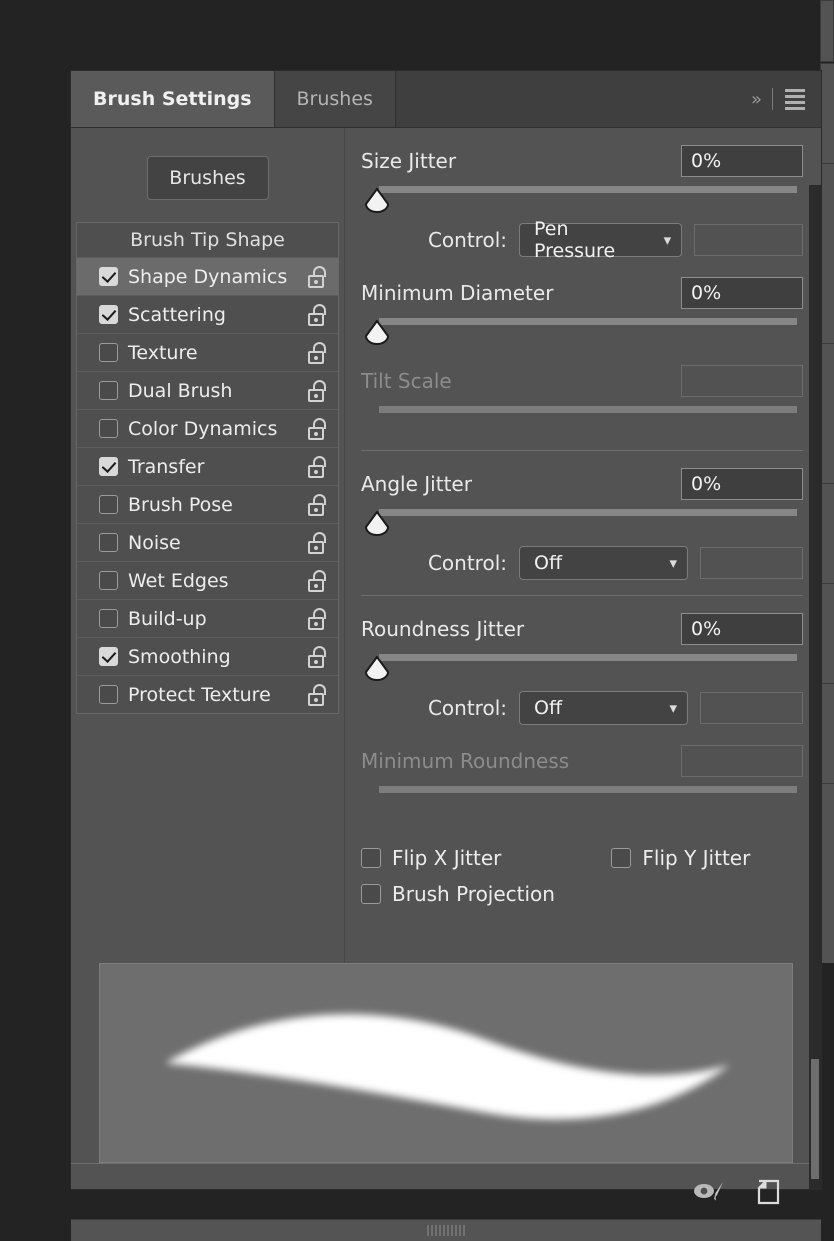 This screenshot has height=1241, width=834. What do you see at coordinates (742, 484) in the screenshot?
I see `angle-jitter-input: 0%` at bounding box center [742, 484].